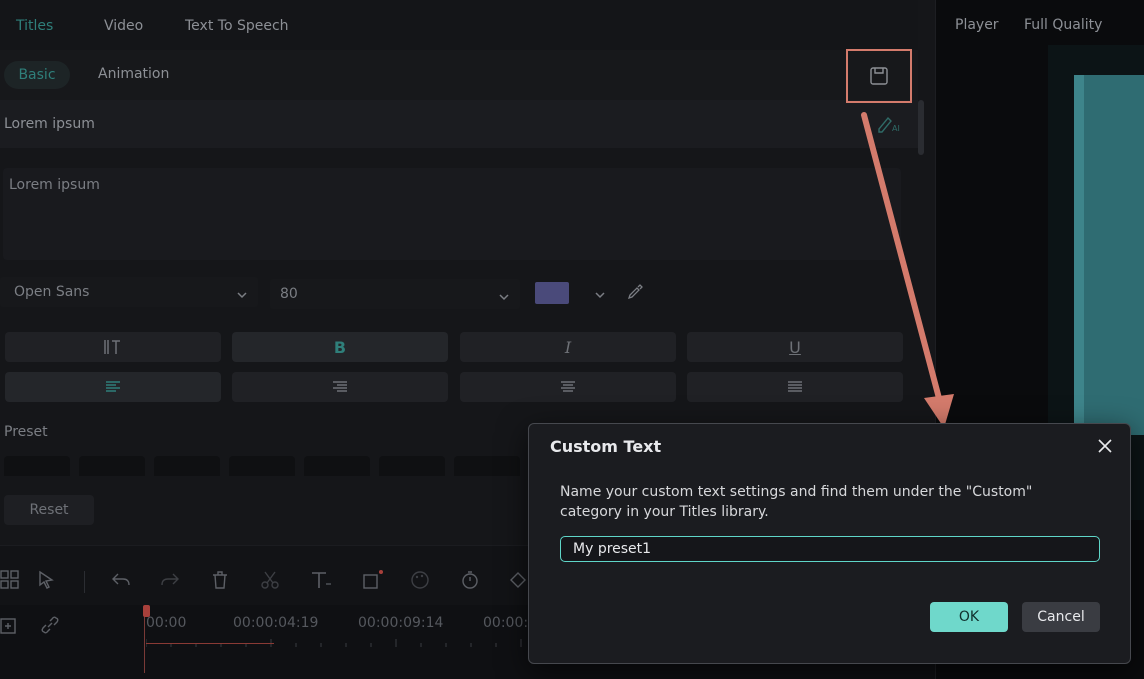 The image size is (1144, 679). What do you see at coordinates (459, 25) in the screenshot?
I see `top-tabs: Titles Video Text To Speech` at bounding box center [459, 25].